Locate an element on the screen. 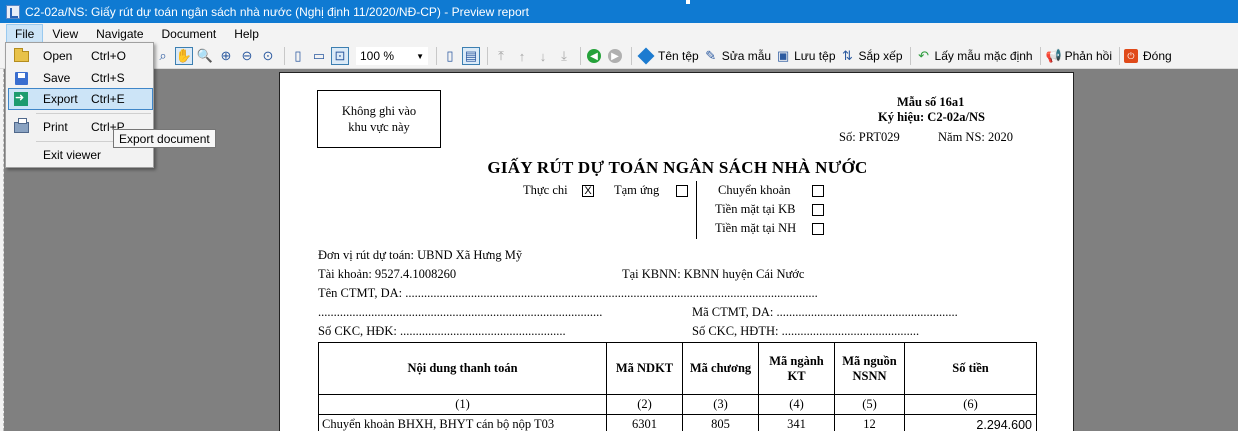  sap-xep-button: ⇅ Sắp xếp is located at coordinates (871, 56).